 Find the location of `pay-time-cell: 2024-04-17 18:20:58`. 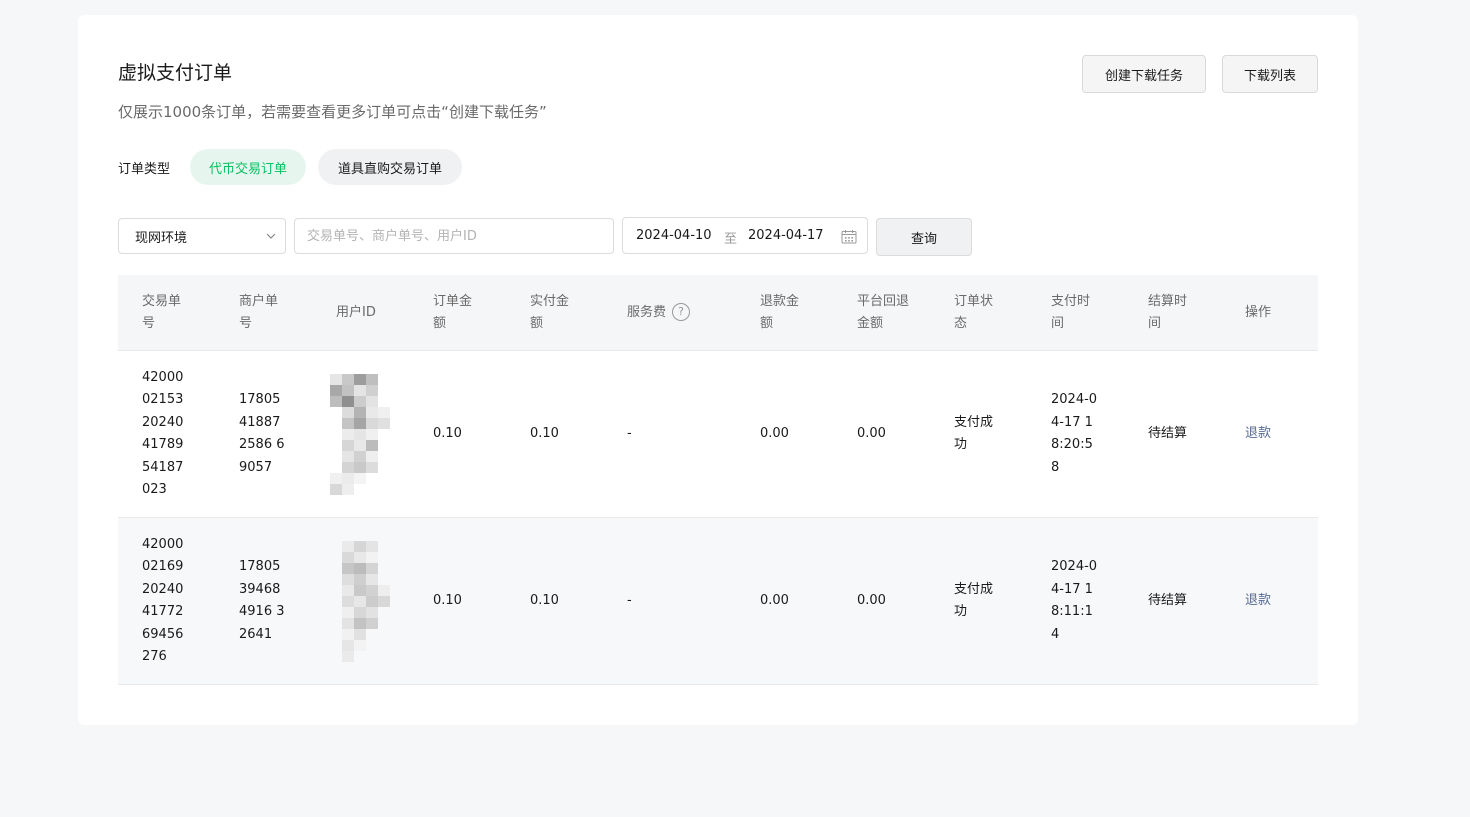

pay-time-cell: 2024-04-17 18:20:58 is located at coordinates (1074, 433).